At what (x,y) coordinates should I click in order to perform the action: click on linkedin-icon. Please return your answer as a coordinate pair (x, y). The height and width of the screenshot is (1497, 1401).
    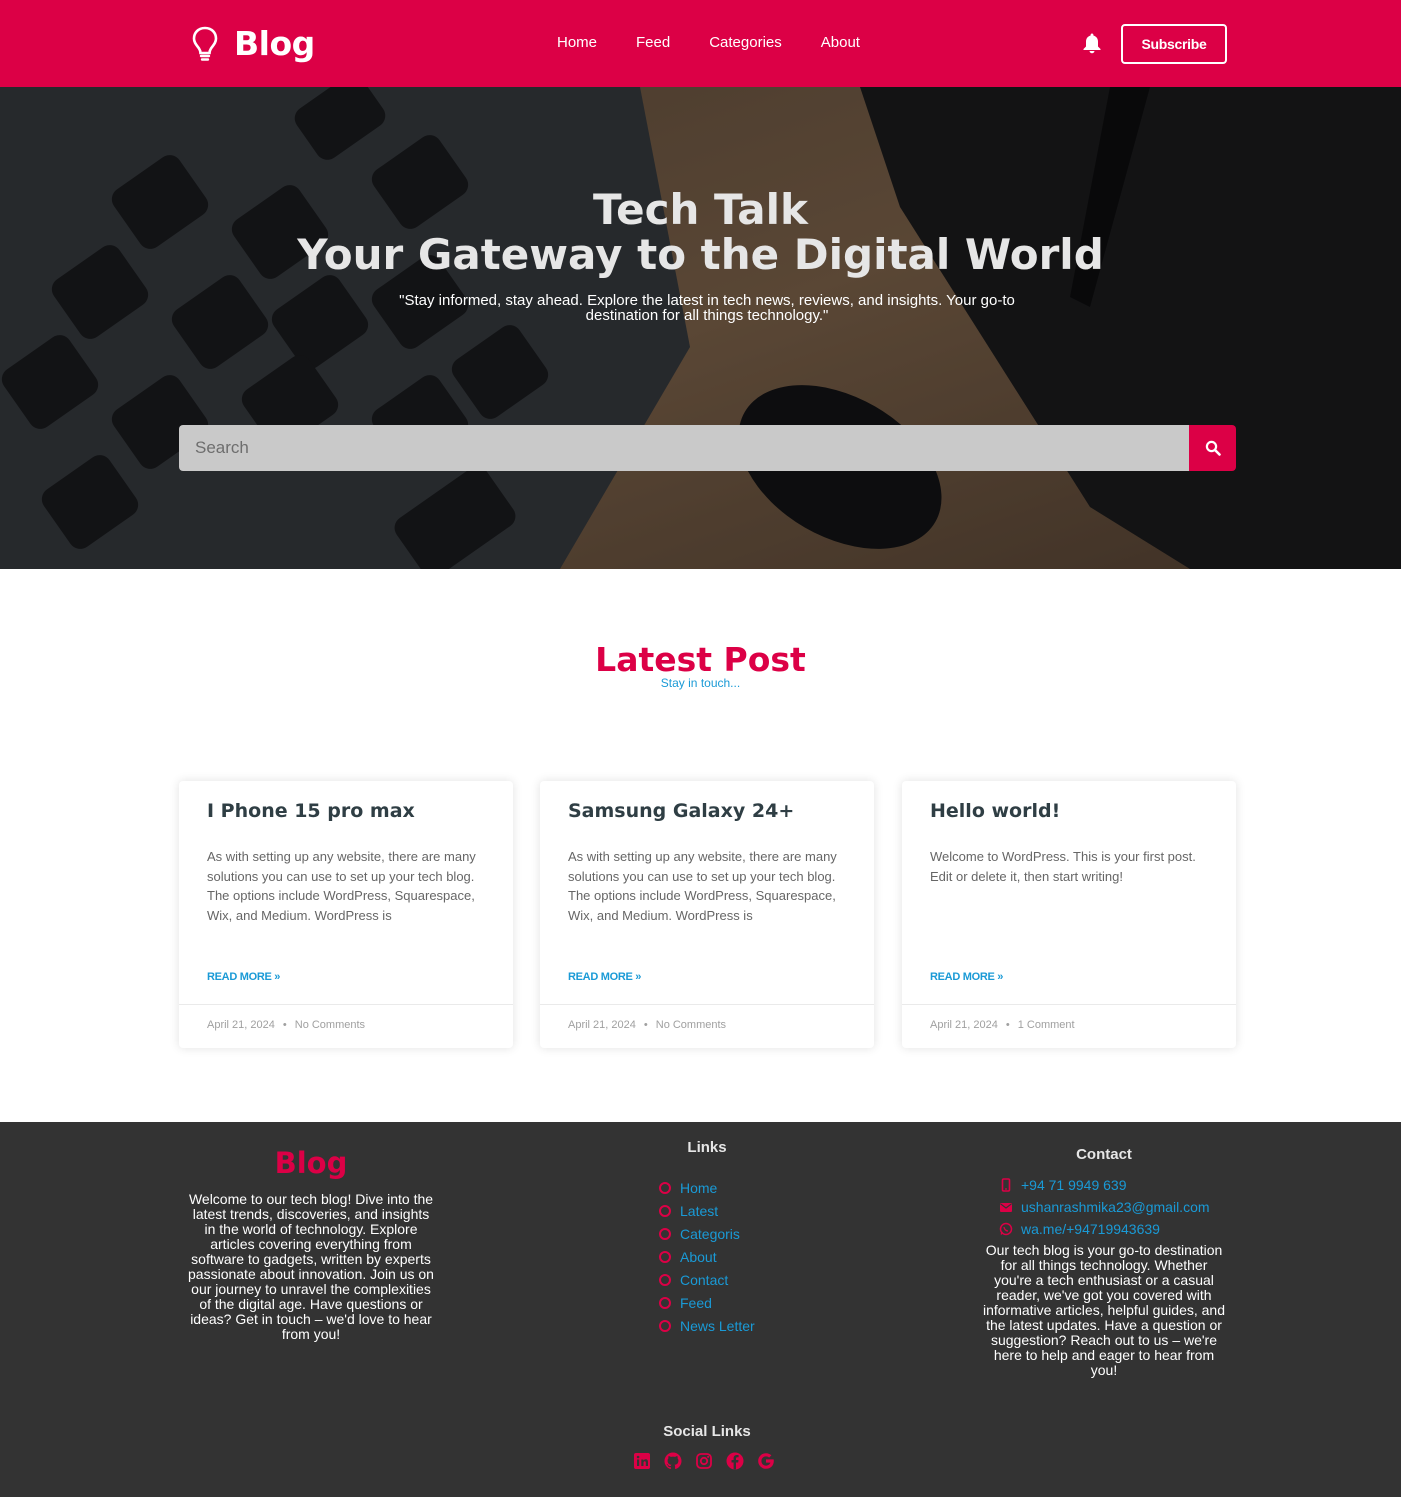
    Looking at the image, I should click on (642, 1461).